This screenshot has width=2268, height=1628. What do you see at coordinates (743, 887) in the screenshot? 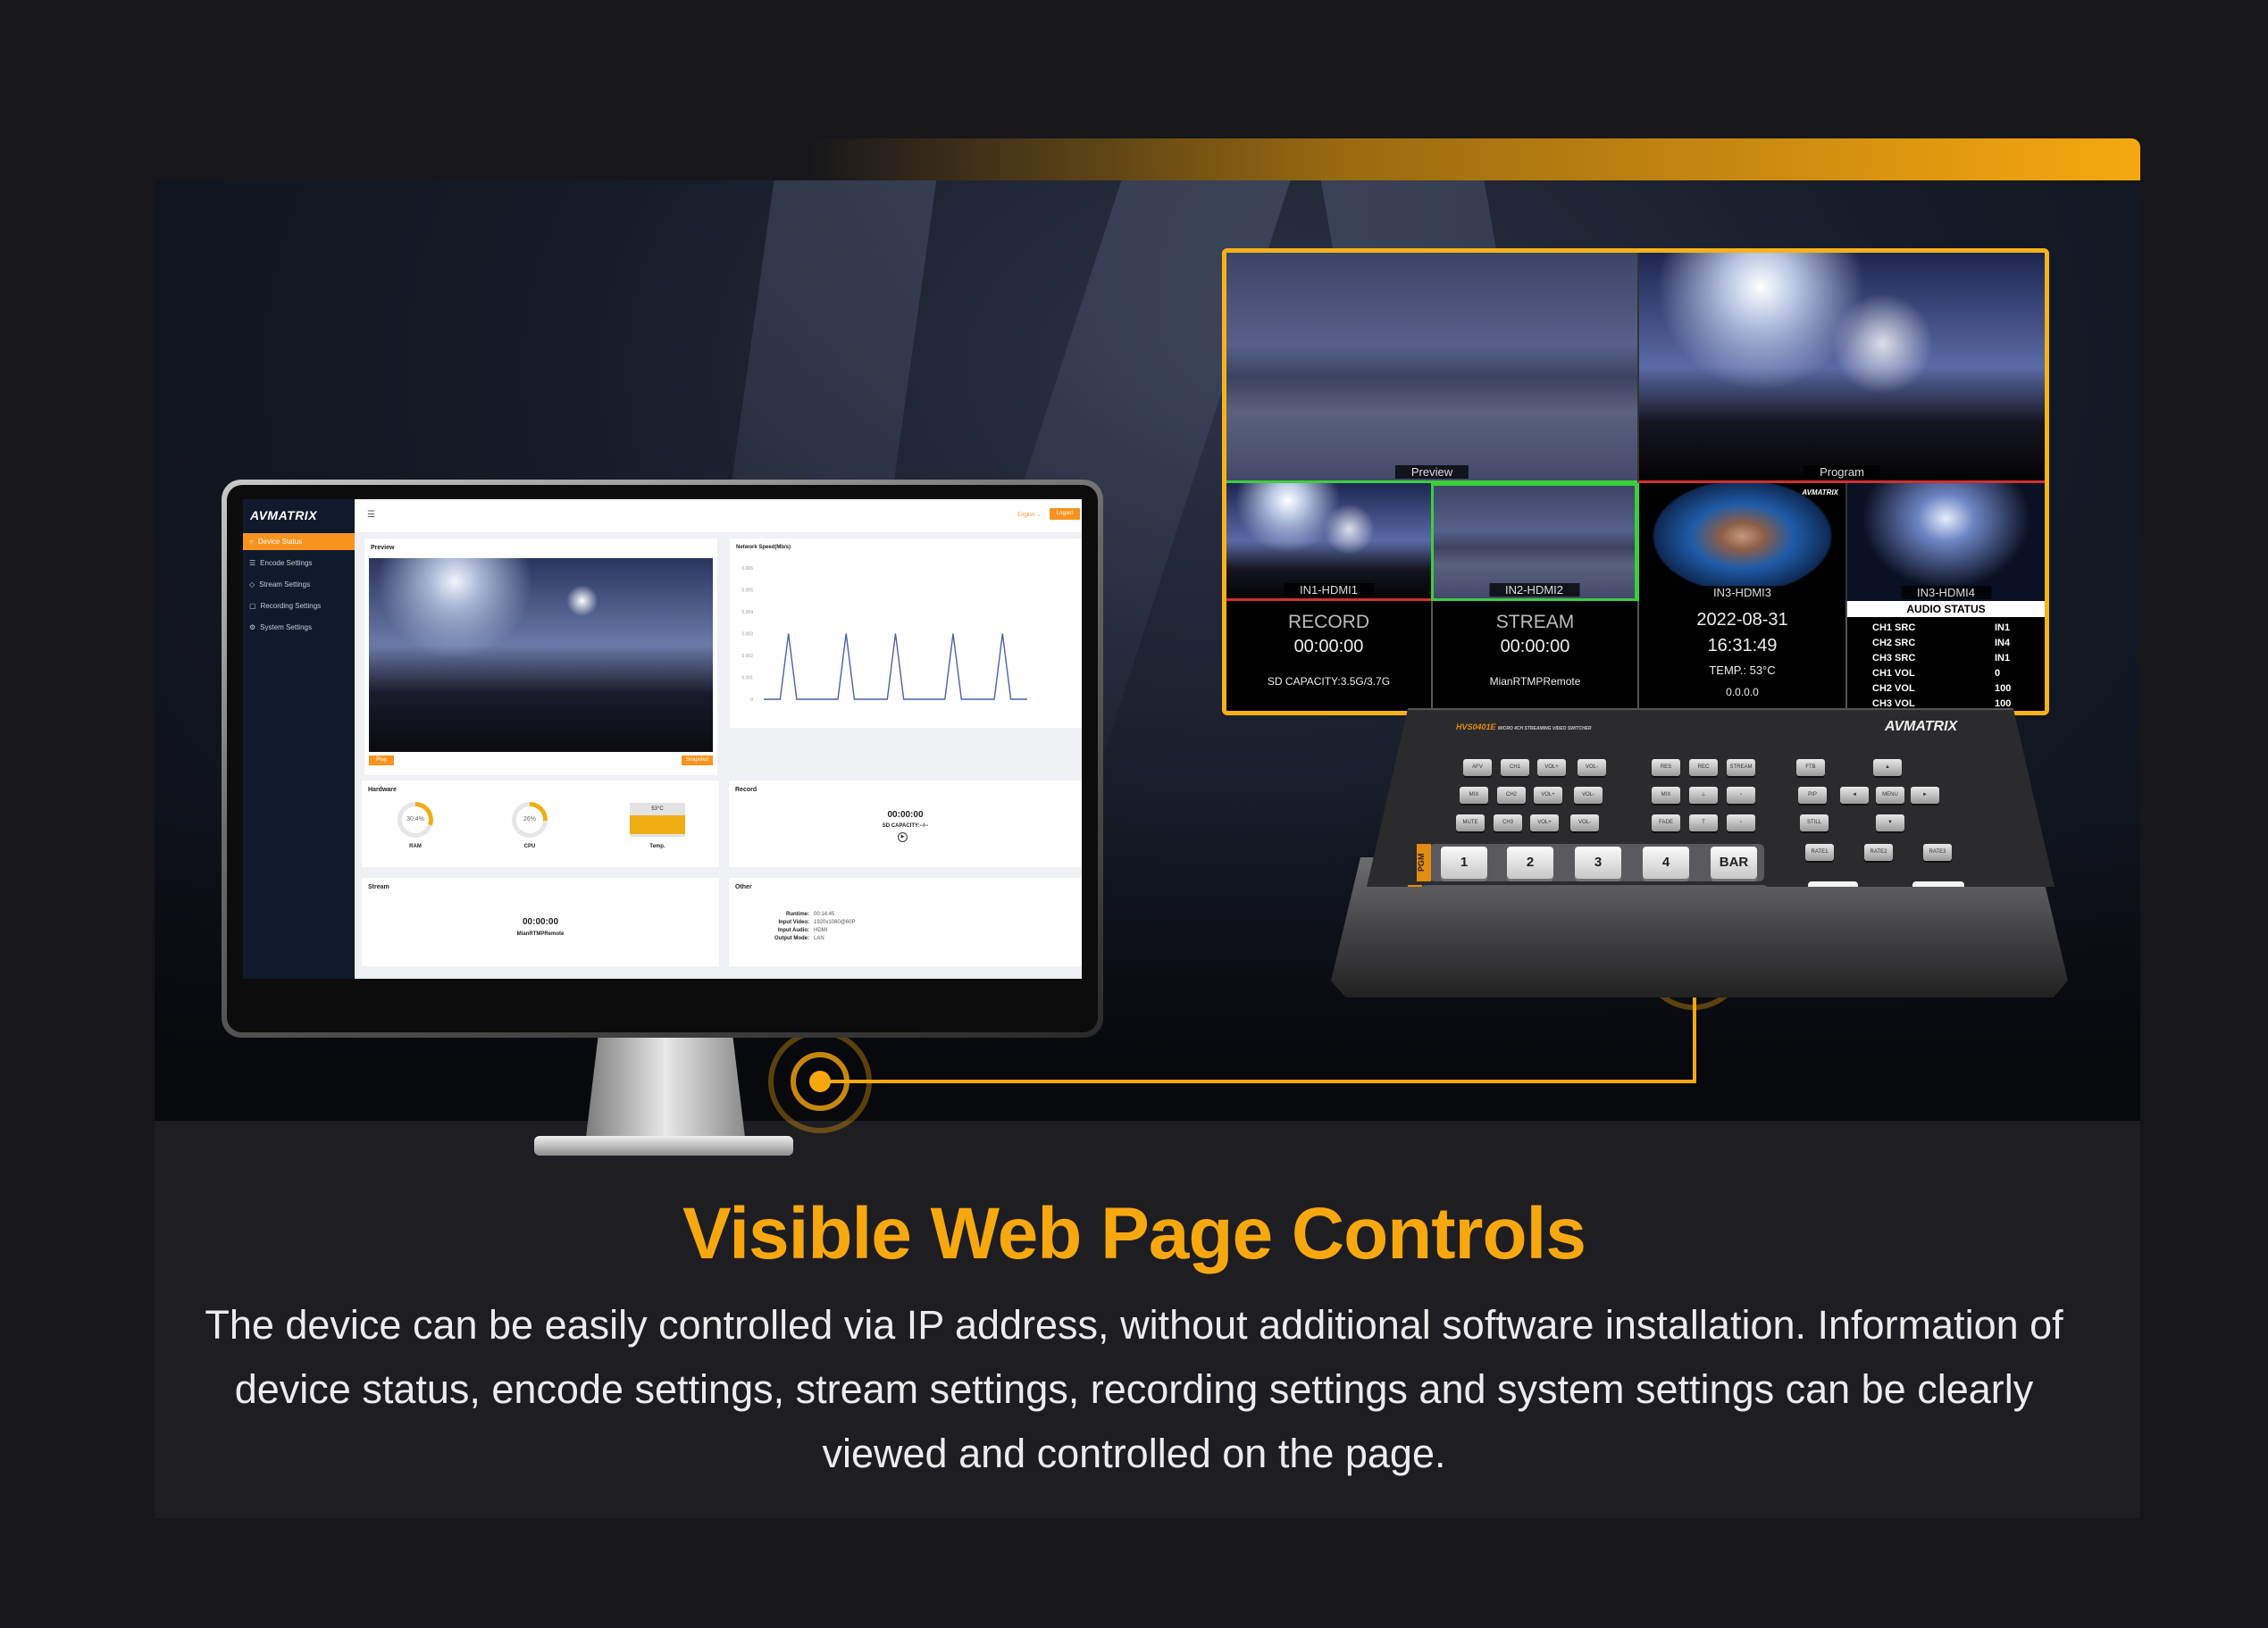
I see `card-title: Other` at bounding box center [743, 887].